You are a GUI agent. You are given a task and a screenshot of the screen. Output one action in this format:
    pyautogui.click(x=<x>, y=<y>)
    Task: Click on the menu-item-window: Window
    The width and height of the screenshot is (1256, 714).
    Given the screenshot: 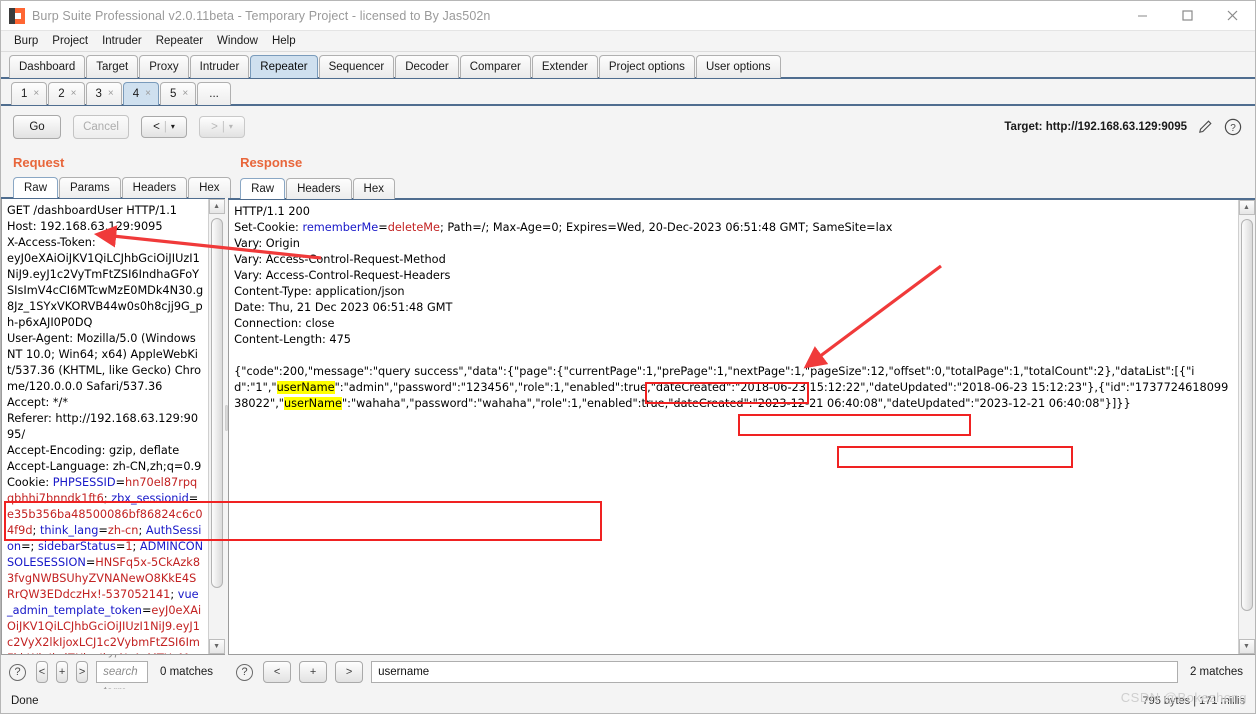 What is the action you would take?
    pyautogui.click(x=237, y=41)
    